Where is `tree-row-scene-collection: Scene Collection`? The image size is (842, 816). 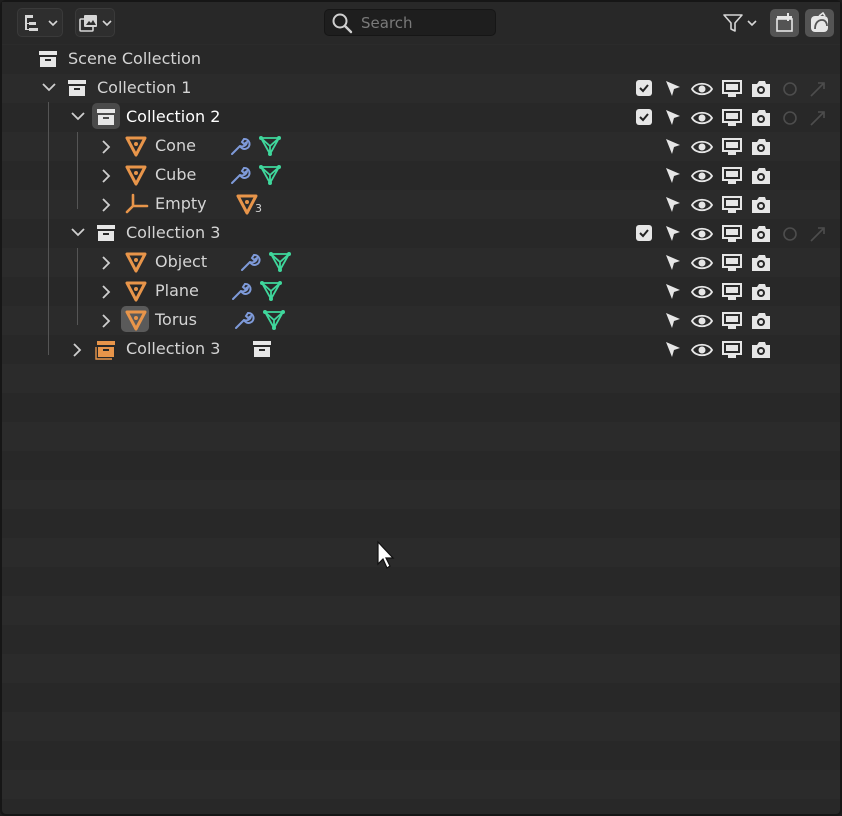
tree-row-scene-collection: Scene Collection is located at coordinates (422, 59).